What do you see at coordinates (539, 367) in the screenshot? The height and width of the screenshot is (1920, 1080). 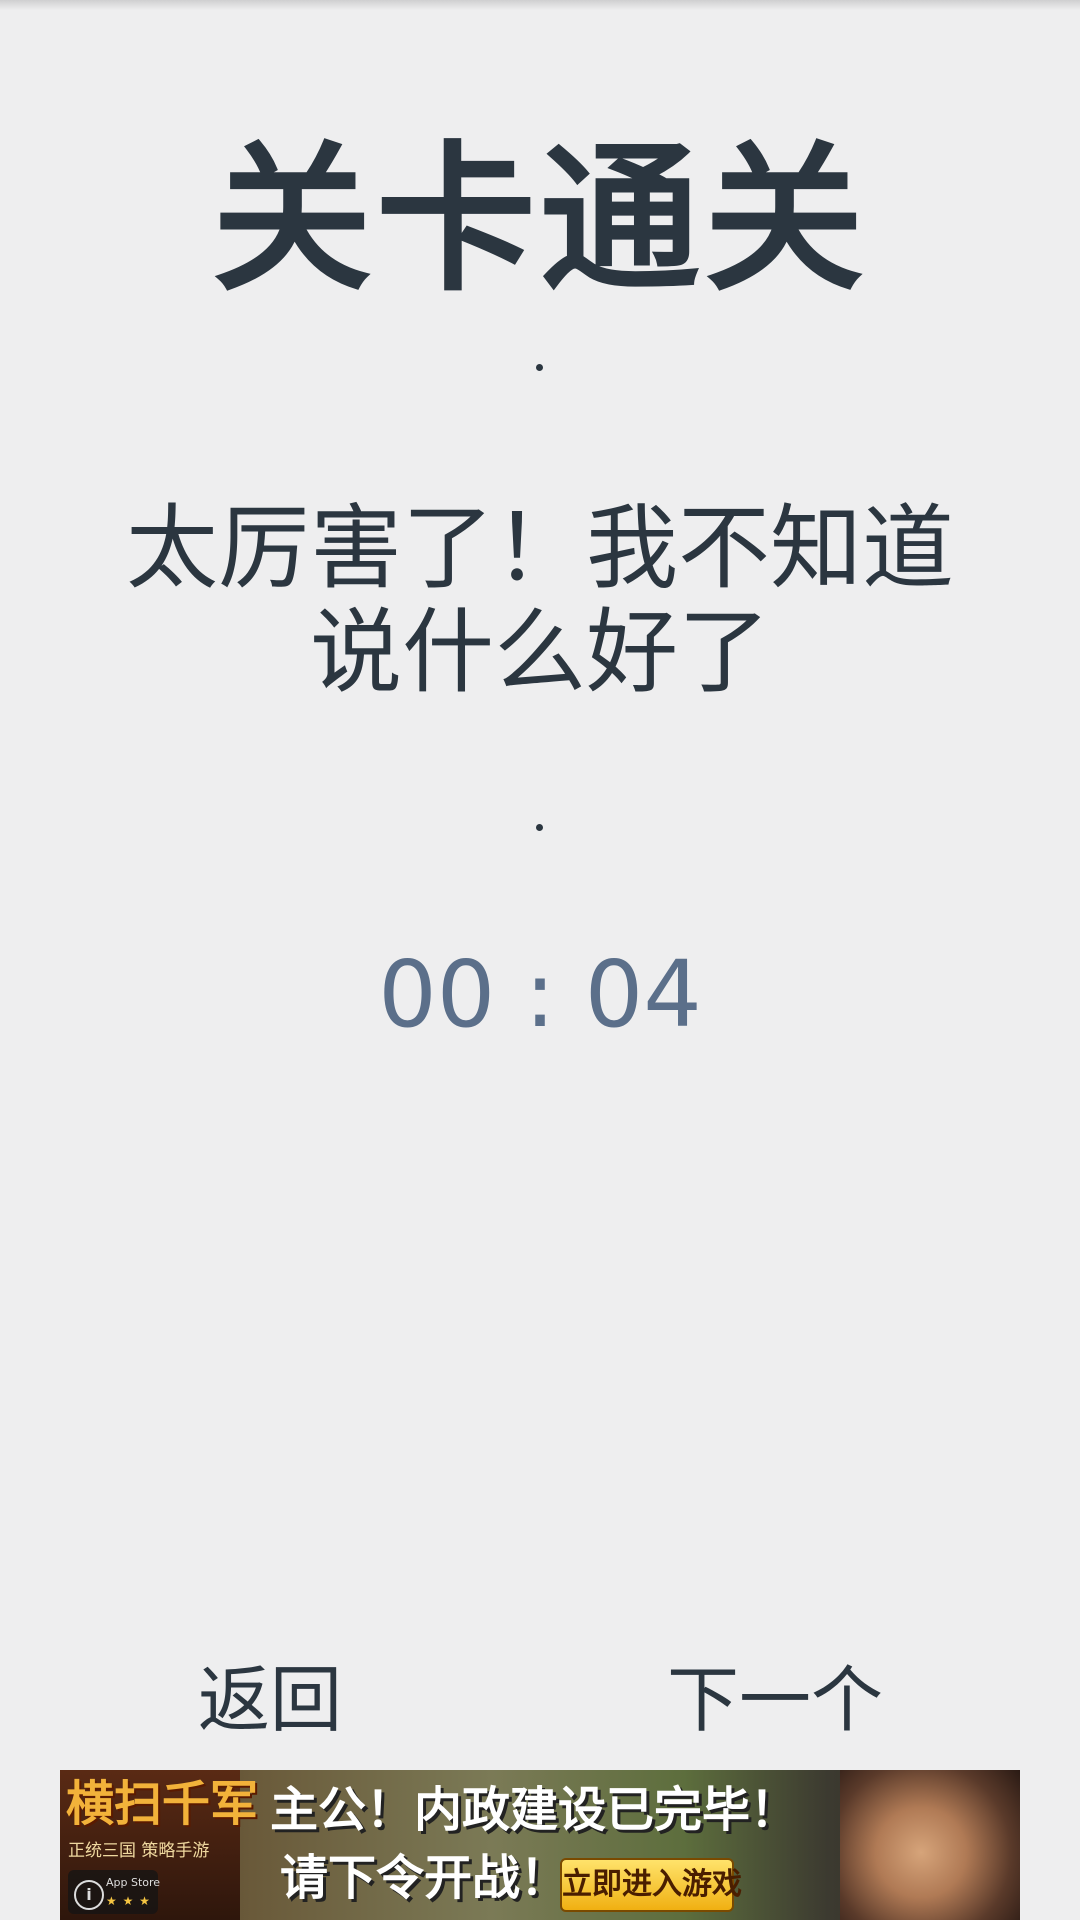 I see `divider-dot-top` at bounding box center [539, 367].